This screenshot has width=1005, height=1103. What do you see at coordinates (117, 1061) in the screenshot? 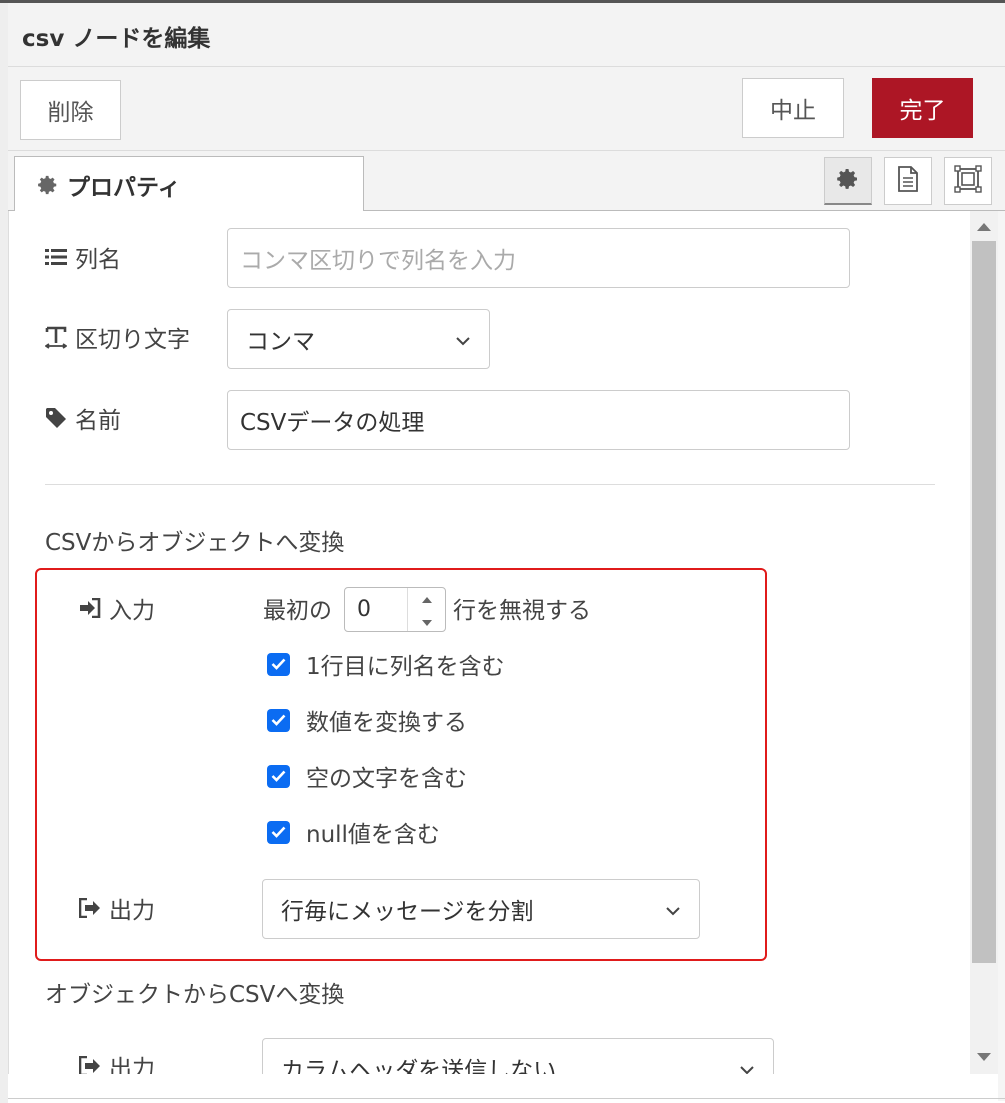
I see `csv-output-label: 出力` at bounding box center [117, 1061].